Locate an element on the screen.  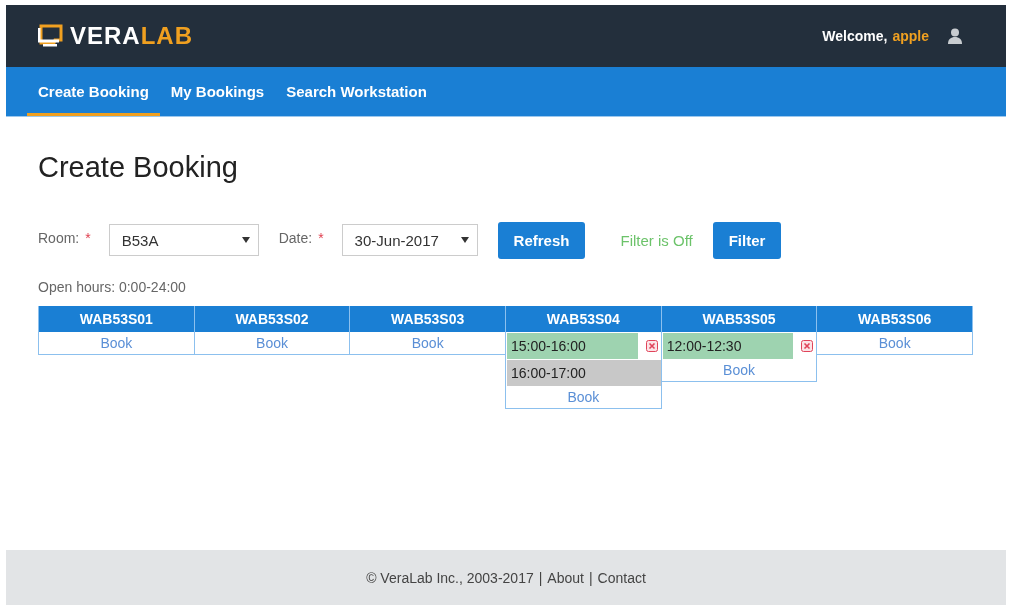
nav-tab: My Bookings is located at coordinates (217, 93).